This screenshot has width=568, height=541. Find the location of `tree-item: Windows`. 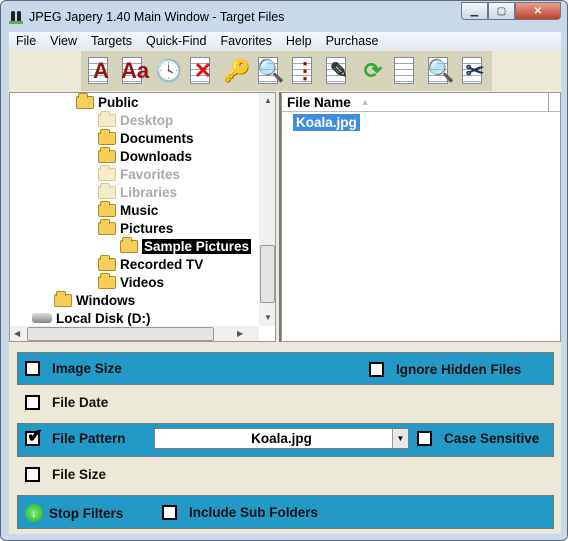

tree-item: Windows is located at coordinates (94, 299).